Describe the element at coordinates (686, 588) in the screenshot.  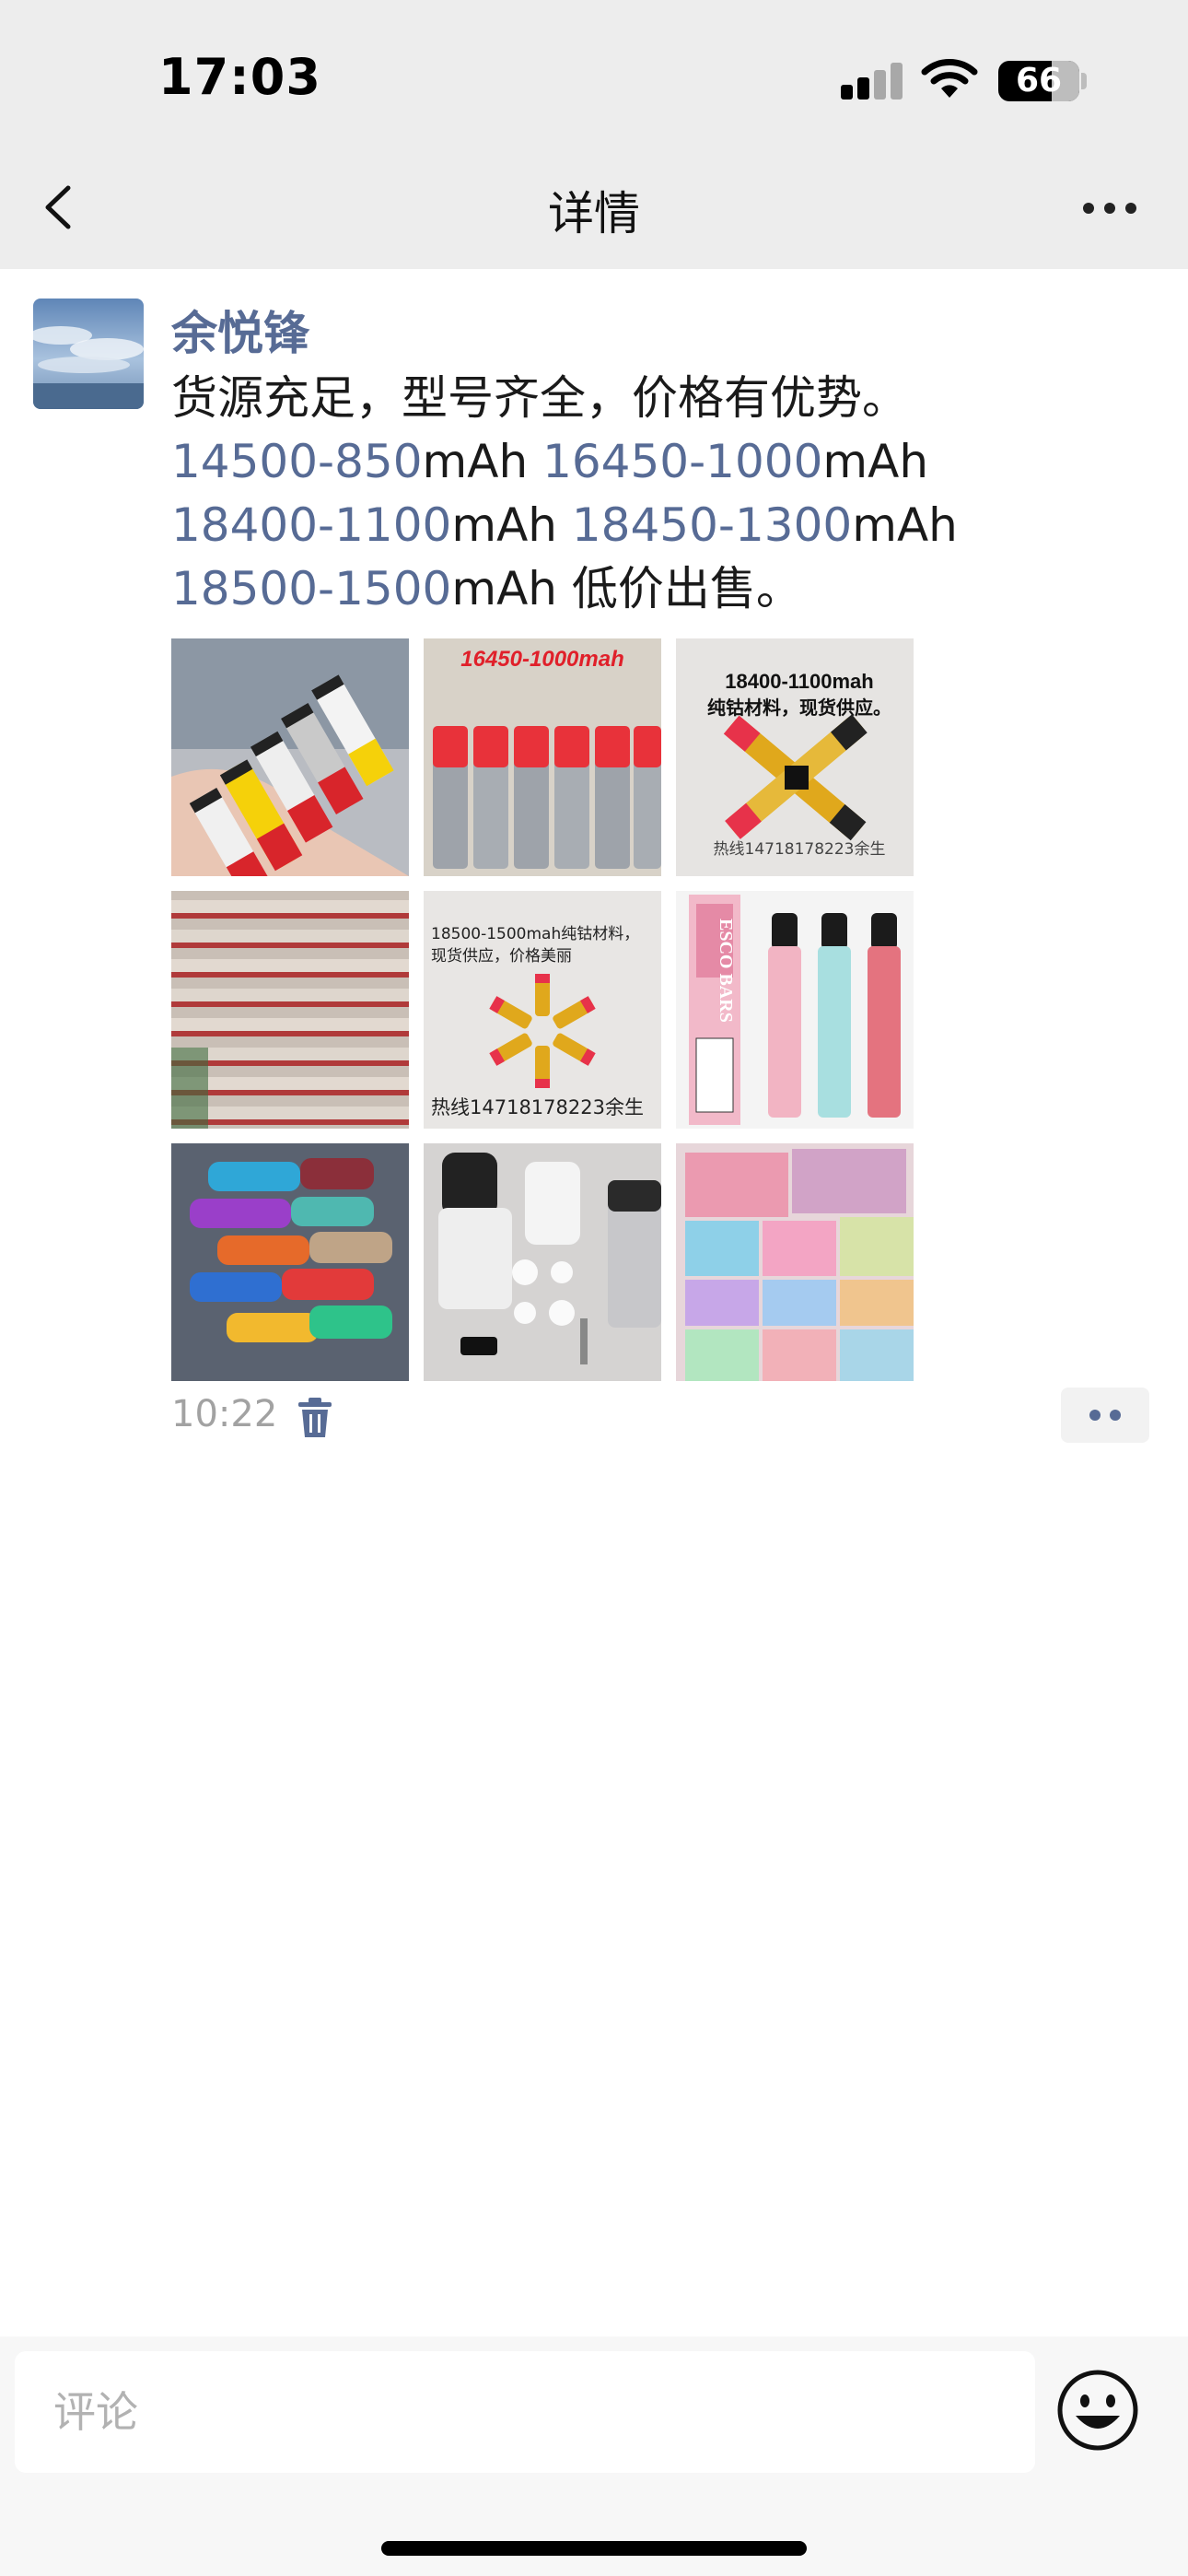
I see `post-text-tail: 低价出售。` at that location.